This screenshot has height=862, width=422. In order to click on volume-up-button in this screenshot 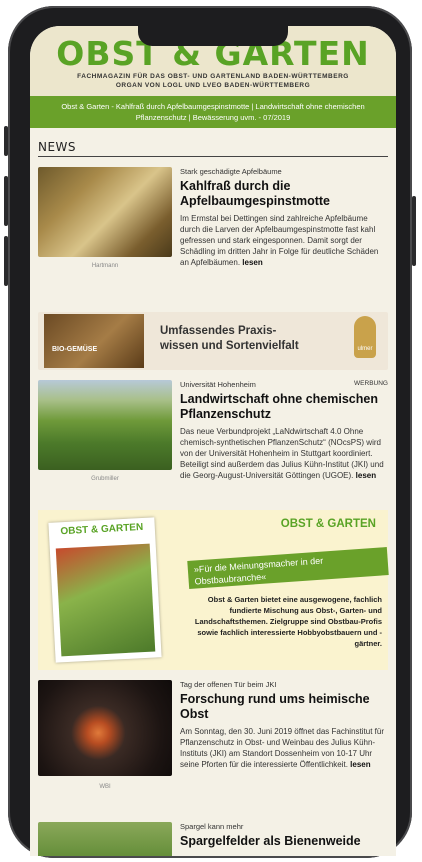, I will do `click(6, 201)`.